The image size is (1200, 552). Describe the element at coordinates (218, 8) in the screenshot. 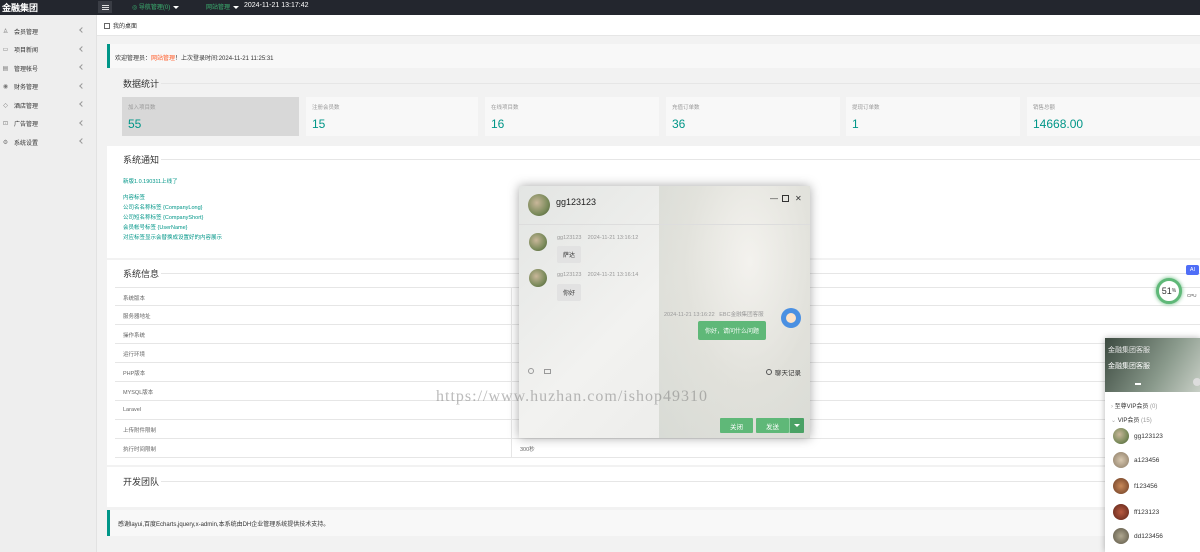

I see `site-menu-label: 网站管理` at that location.